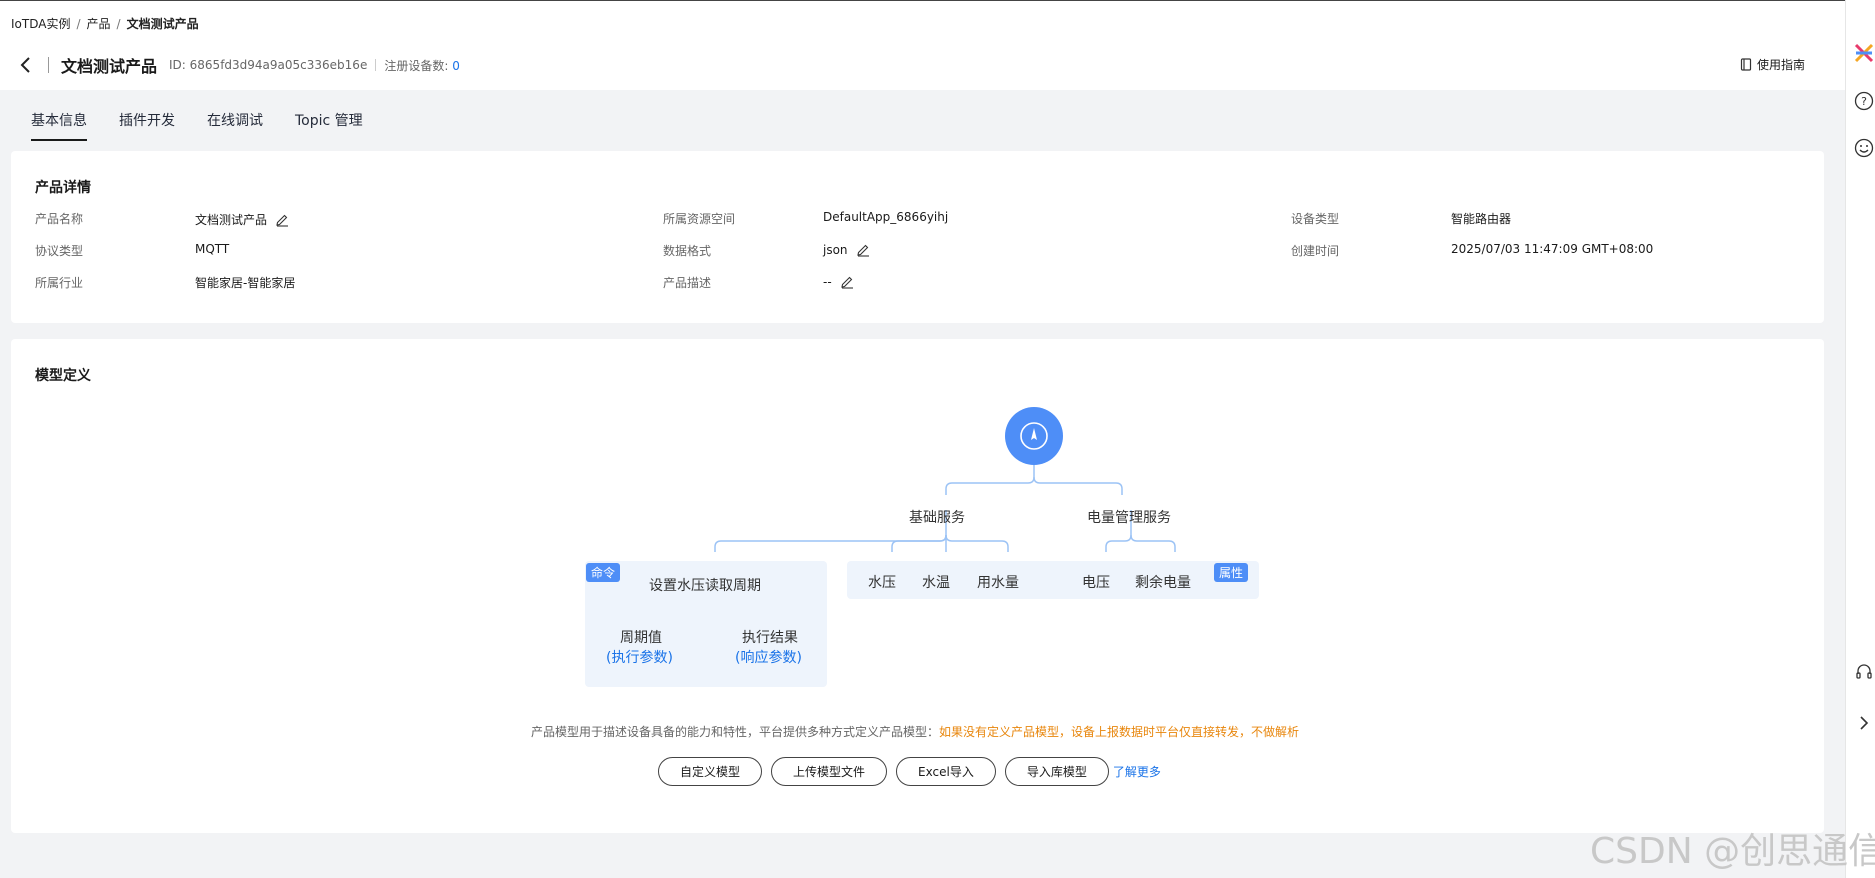 The height and width of the screenshot is (878, 1875). What do you see at coordinates (936, 583) in the screenshot?
I see `property-node: 水温` at bounding box center [936, 583].